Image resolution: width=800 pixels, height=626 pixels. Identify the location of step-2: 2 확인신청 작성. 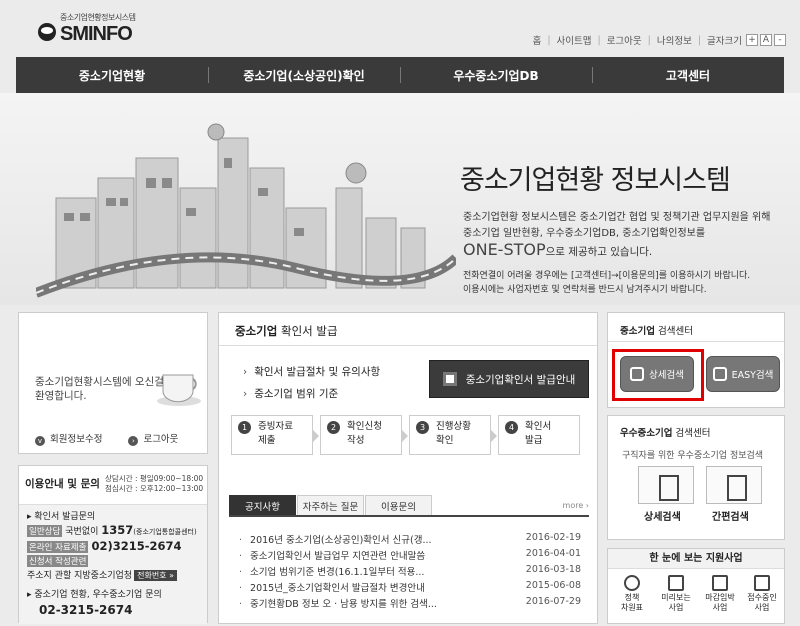
(364, 435).